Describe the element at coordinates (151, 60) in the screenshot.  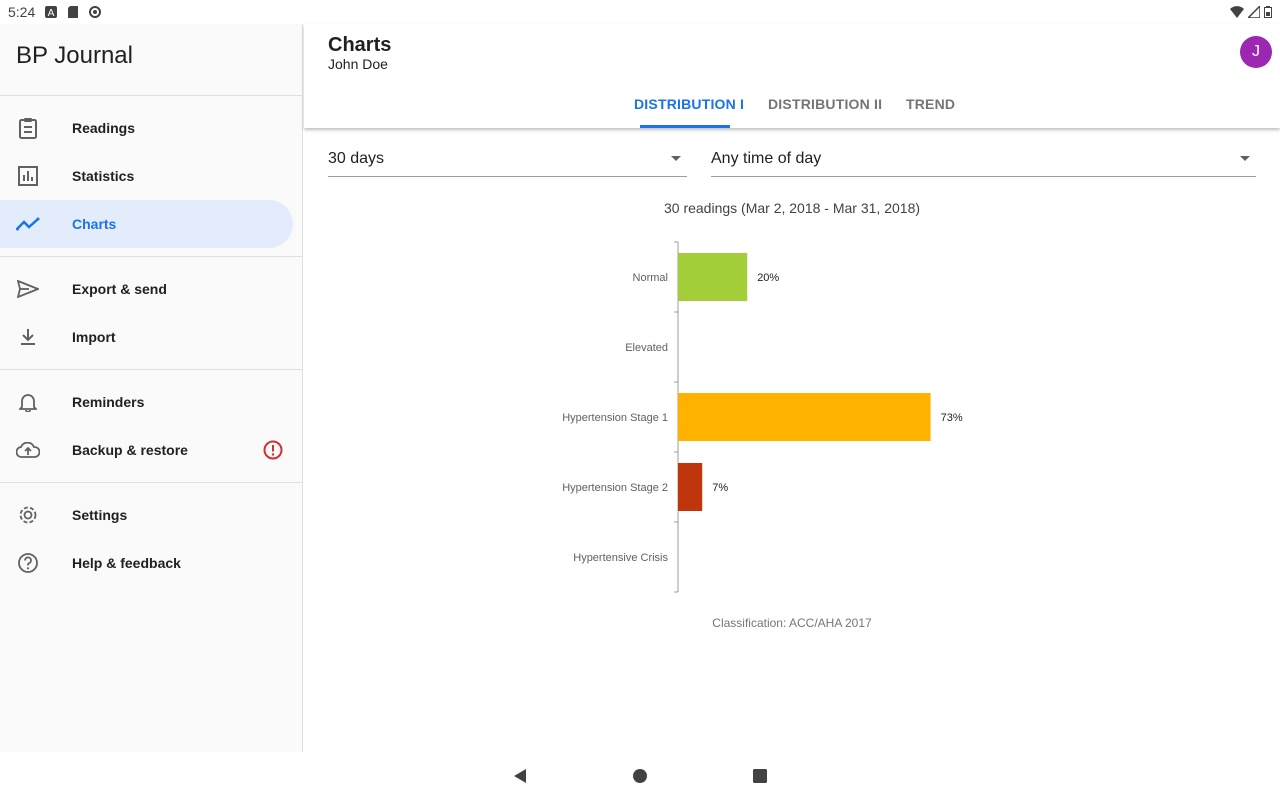
I see `app-name: BP Journal` at that location.